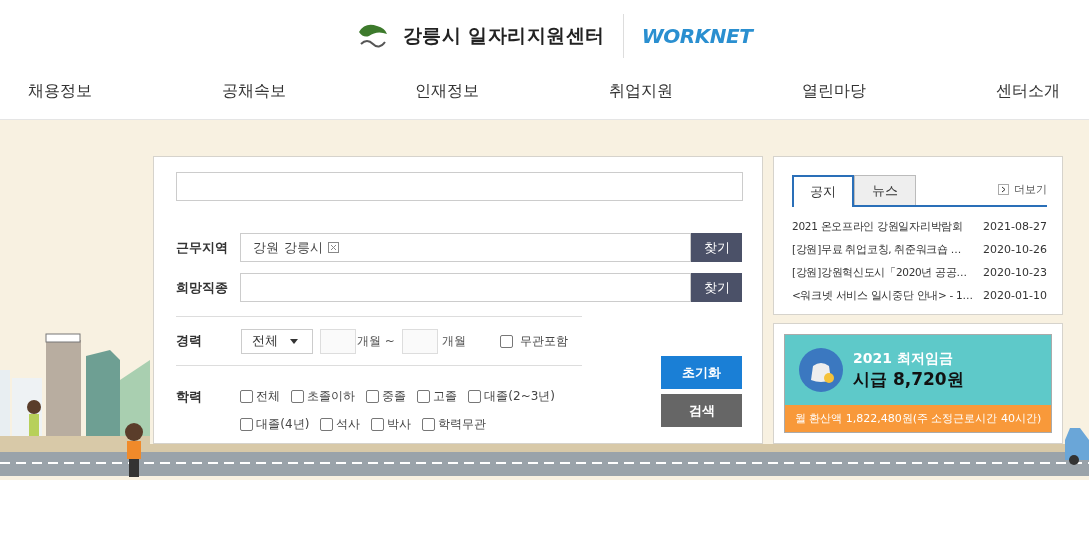  Describe the element at coordinates (399, 424) in the screenshot. I see `checkbox-label: 박사` at that location.